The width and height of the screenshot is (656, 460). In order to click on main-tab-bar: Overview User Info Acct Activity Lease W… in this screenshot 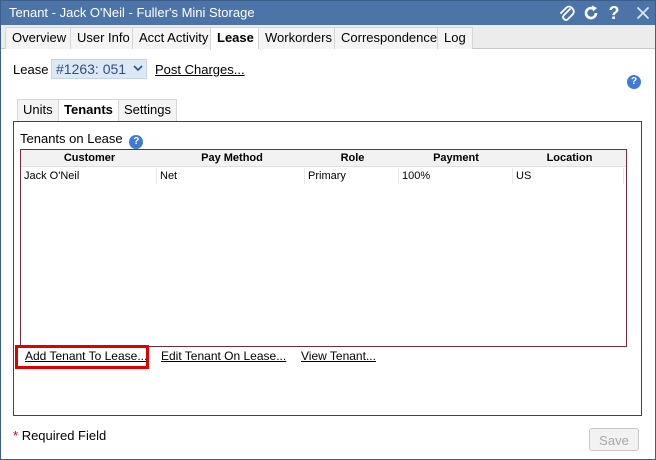, I will do `click(328, 37)`.